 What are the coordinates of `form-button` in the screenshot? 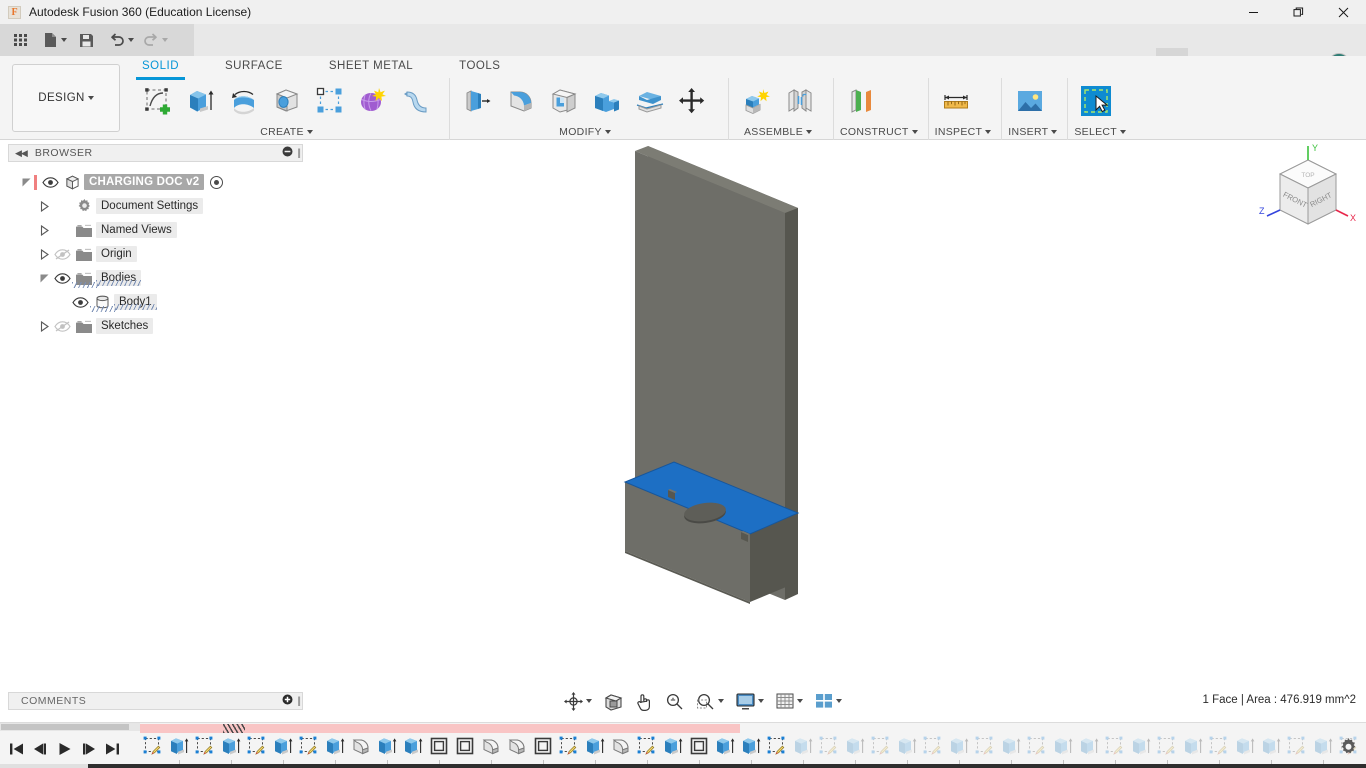 It's located at (372, 101).